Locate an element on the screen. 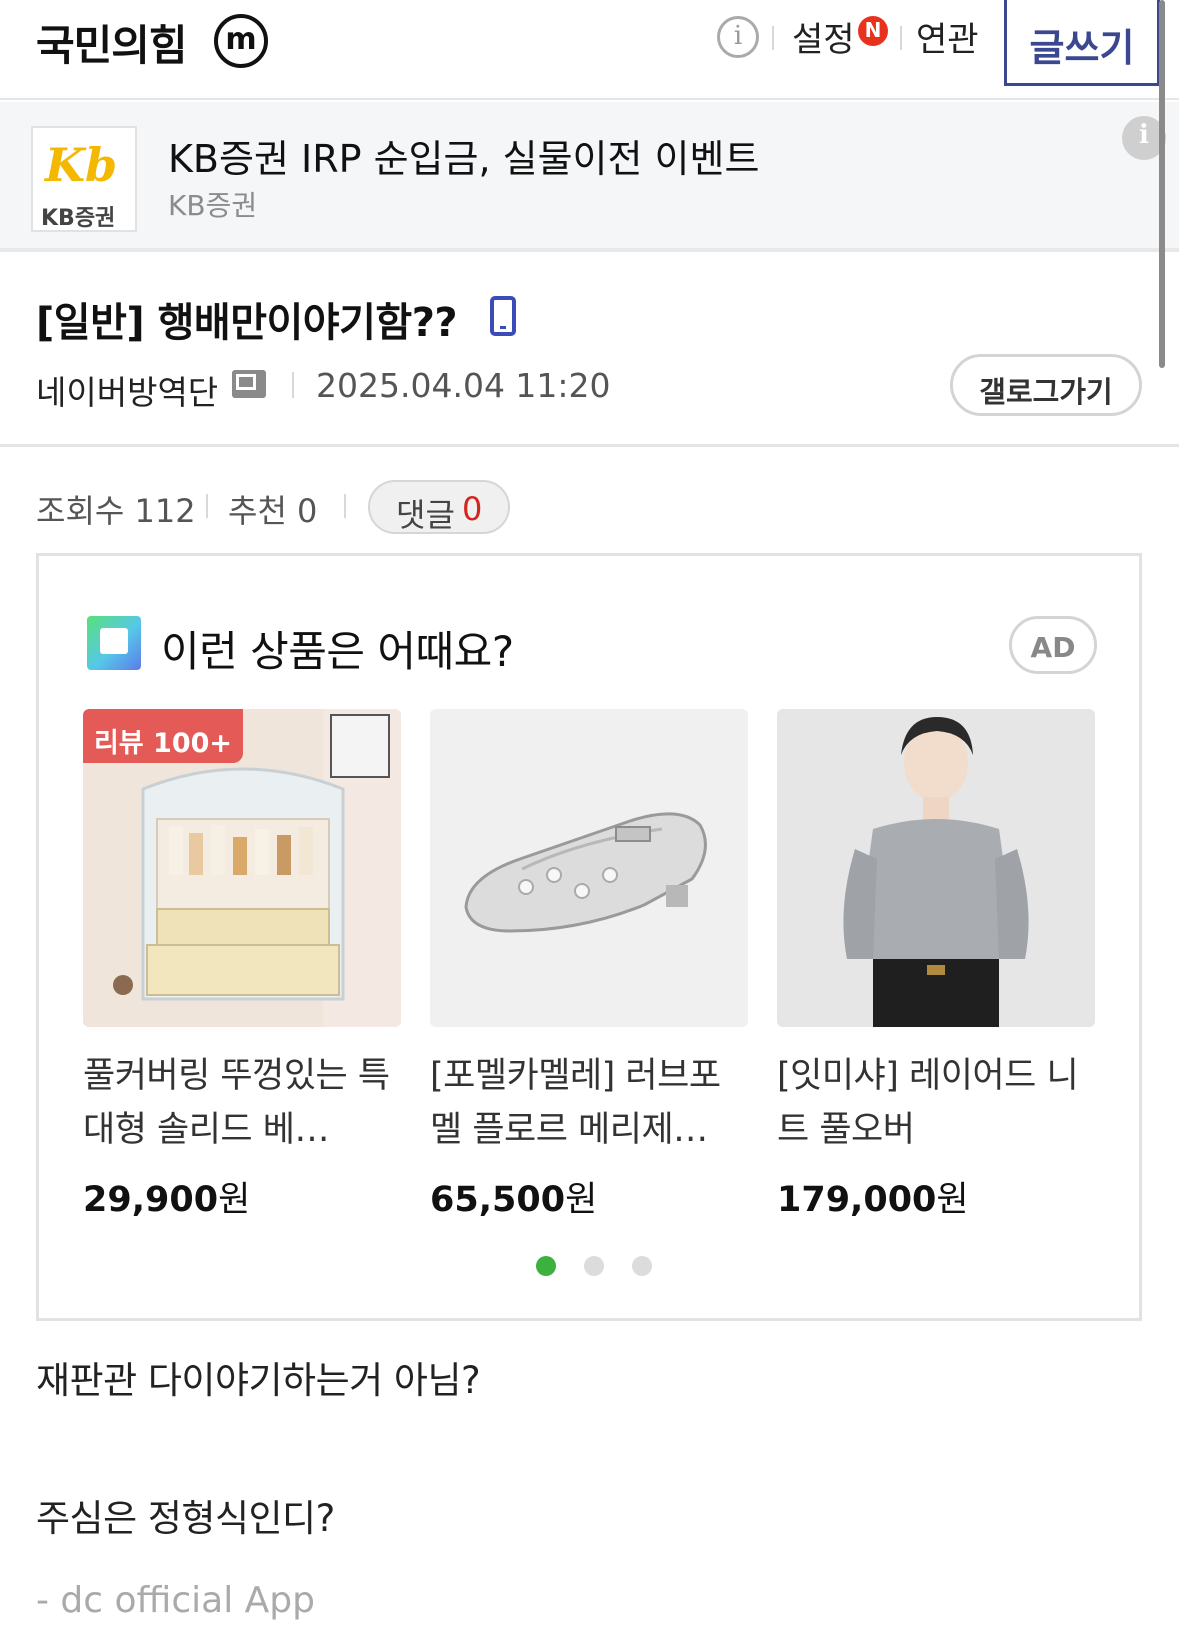 The height and width of the screenshot is (1638, 1179). write-button: 글쓰기 is located at coordinates (1082, 43).